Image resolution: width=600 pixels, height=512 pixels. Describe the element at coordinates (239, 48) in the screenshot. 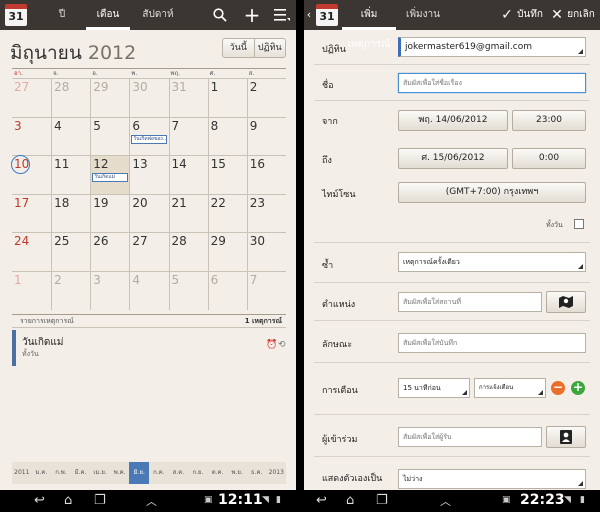

I see `today-button: วันนี้` at that location.